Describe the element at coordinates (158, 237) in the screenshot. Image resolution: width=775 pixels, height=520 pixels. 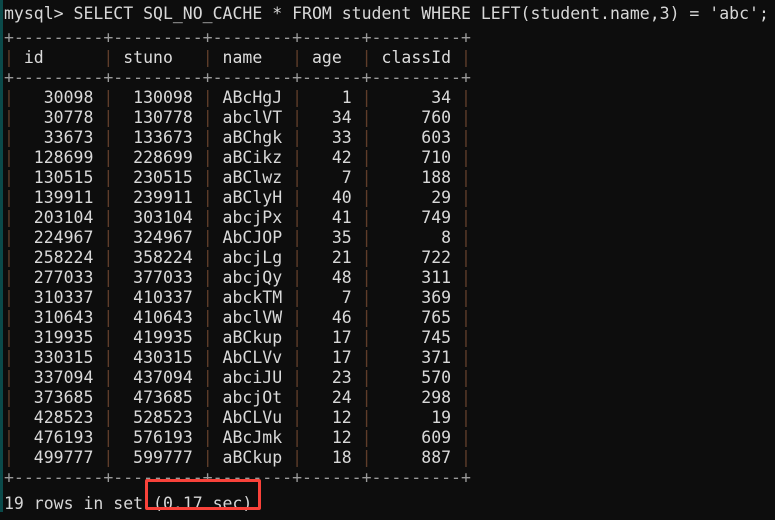
I see `table-cell-stuno: 324967` at that location.